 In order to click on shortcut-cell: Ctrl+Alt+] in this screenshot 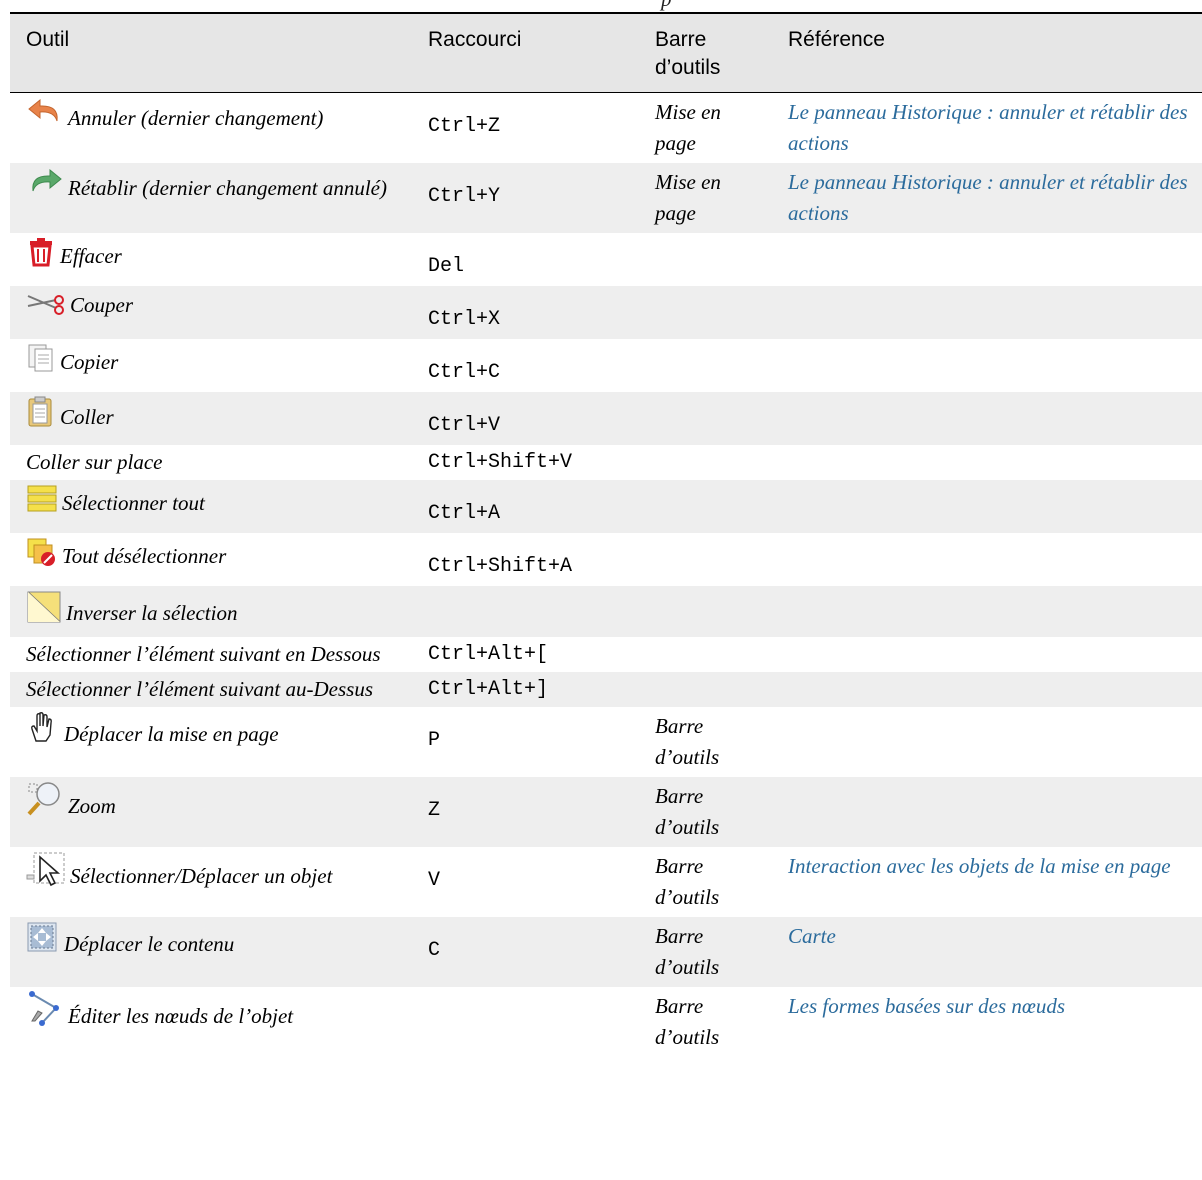, I will do `click(488, 689)`.